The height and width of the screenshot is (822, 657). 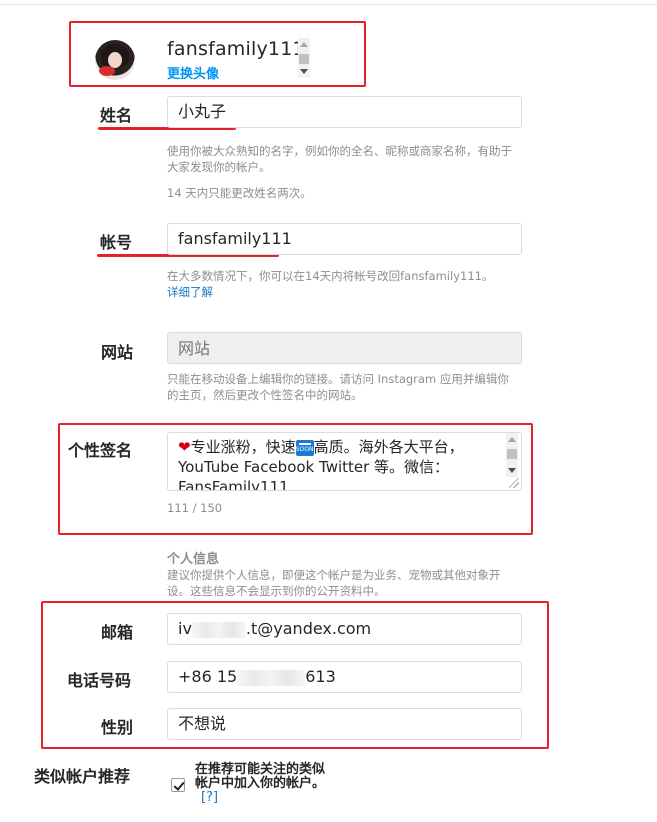 I want to click on scroll-thumb, so click(x=304, y=59).